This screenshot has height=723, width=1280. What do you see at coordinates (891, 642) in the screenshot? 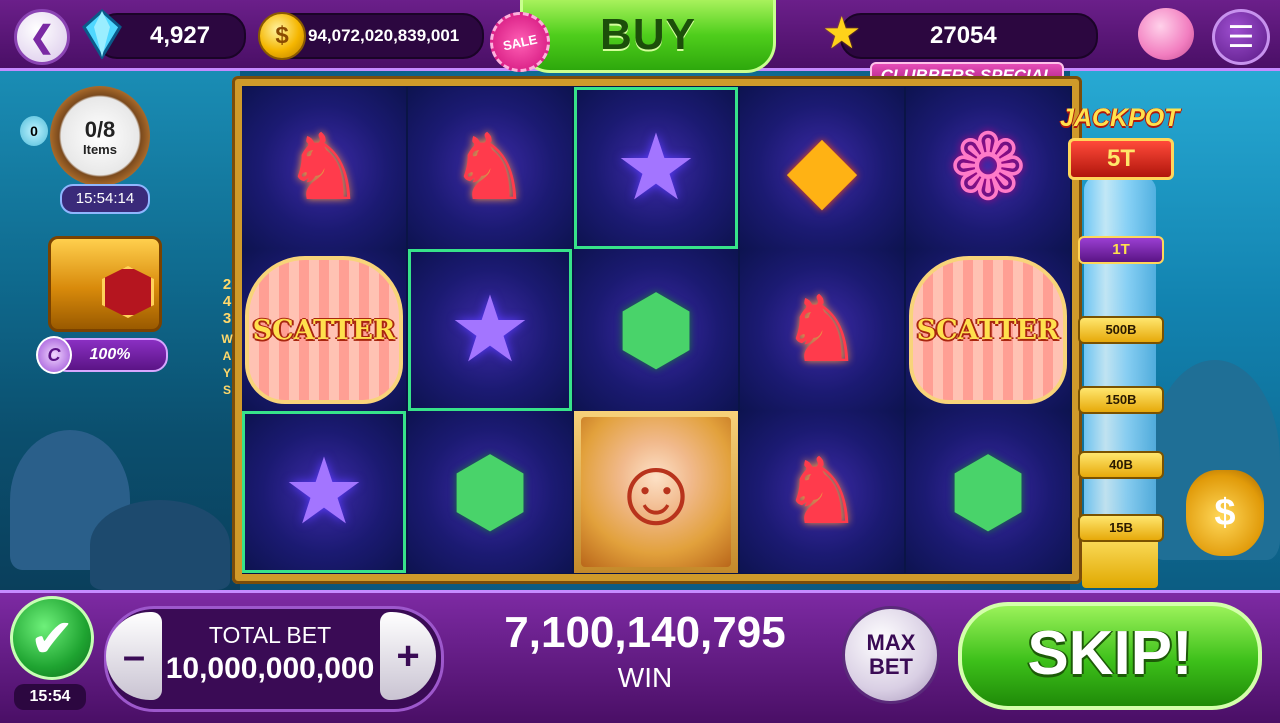
I see `max-bet-line1: MAX` at bounding box center [891, 642].